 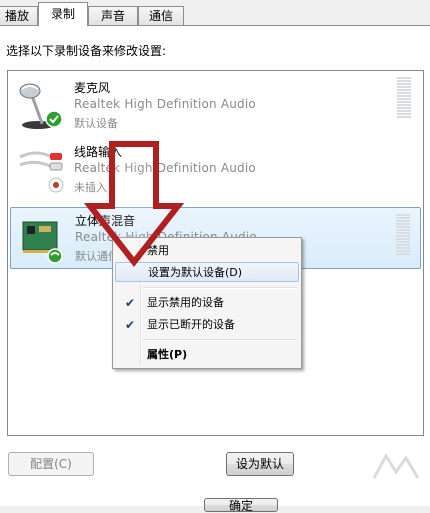 I want to click on menu-item-show-disconnected: ✔ 显示已断开的设备, so click(x=207, y=325).